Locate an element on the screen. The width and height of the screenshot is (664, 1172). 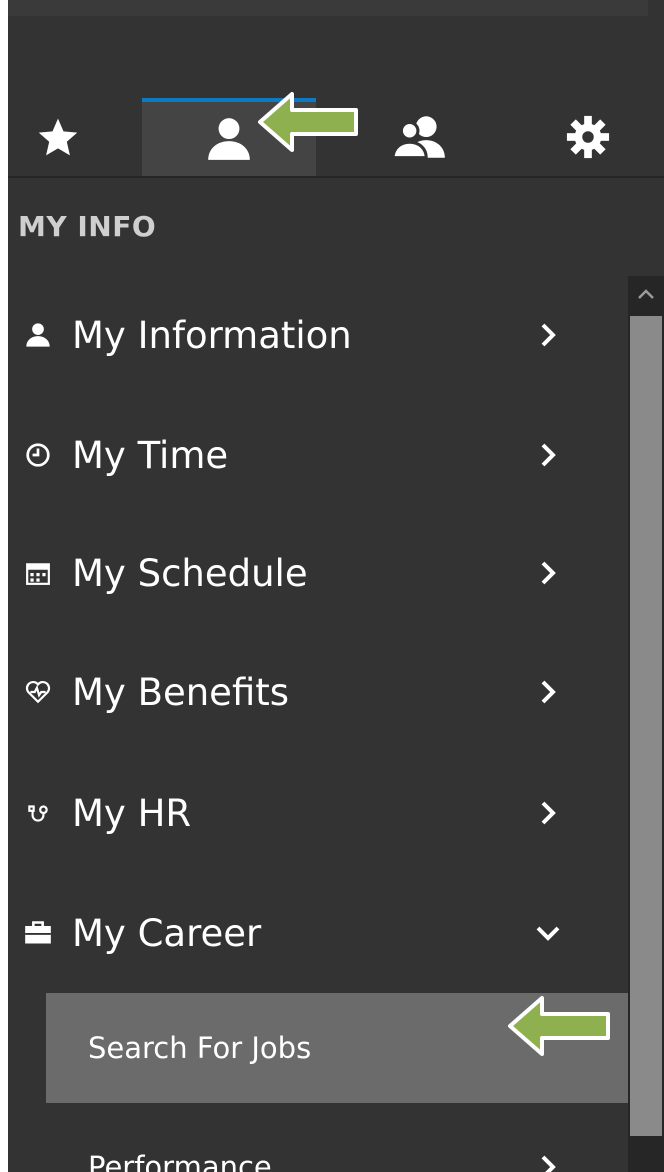
menu-item-label: My HR is located at coordinates (132, 813).